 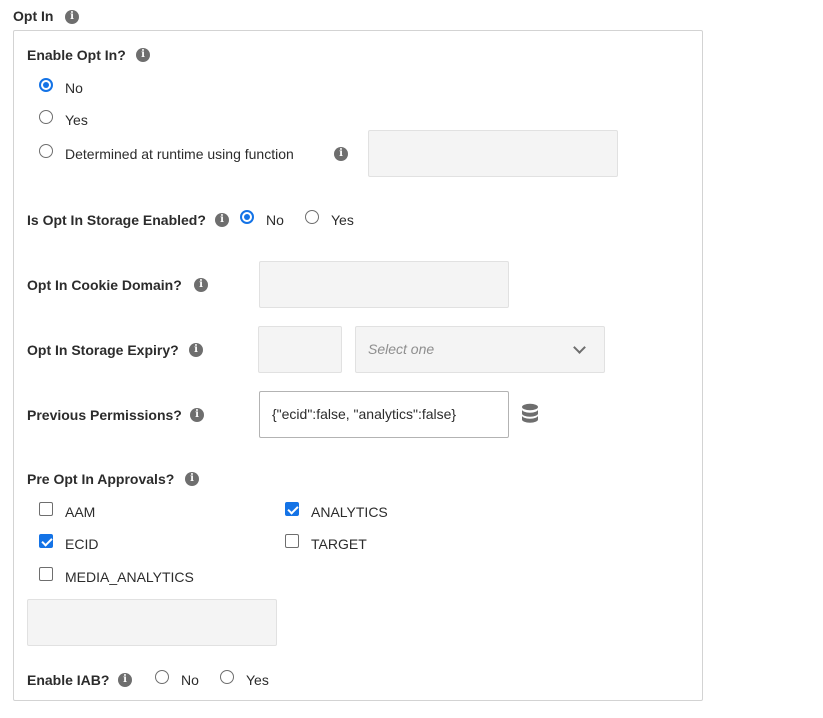 I want to click on cookie-domain-label: Opt In Cookie Domain?, so click(x=104, y=285).